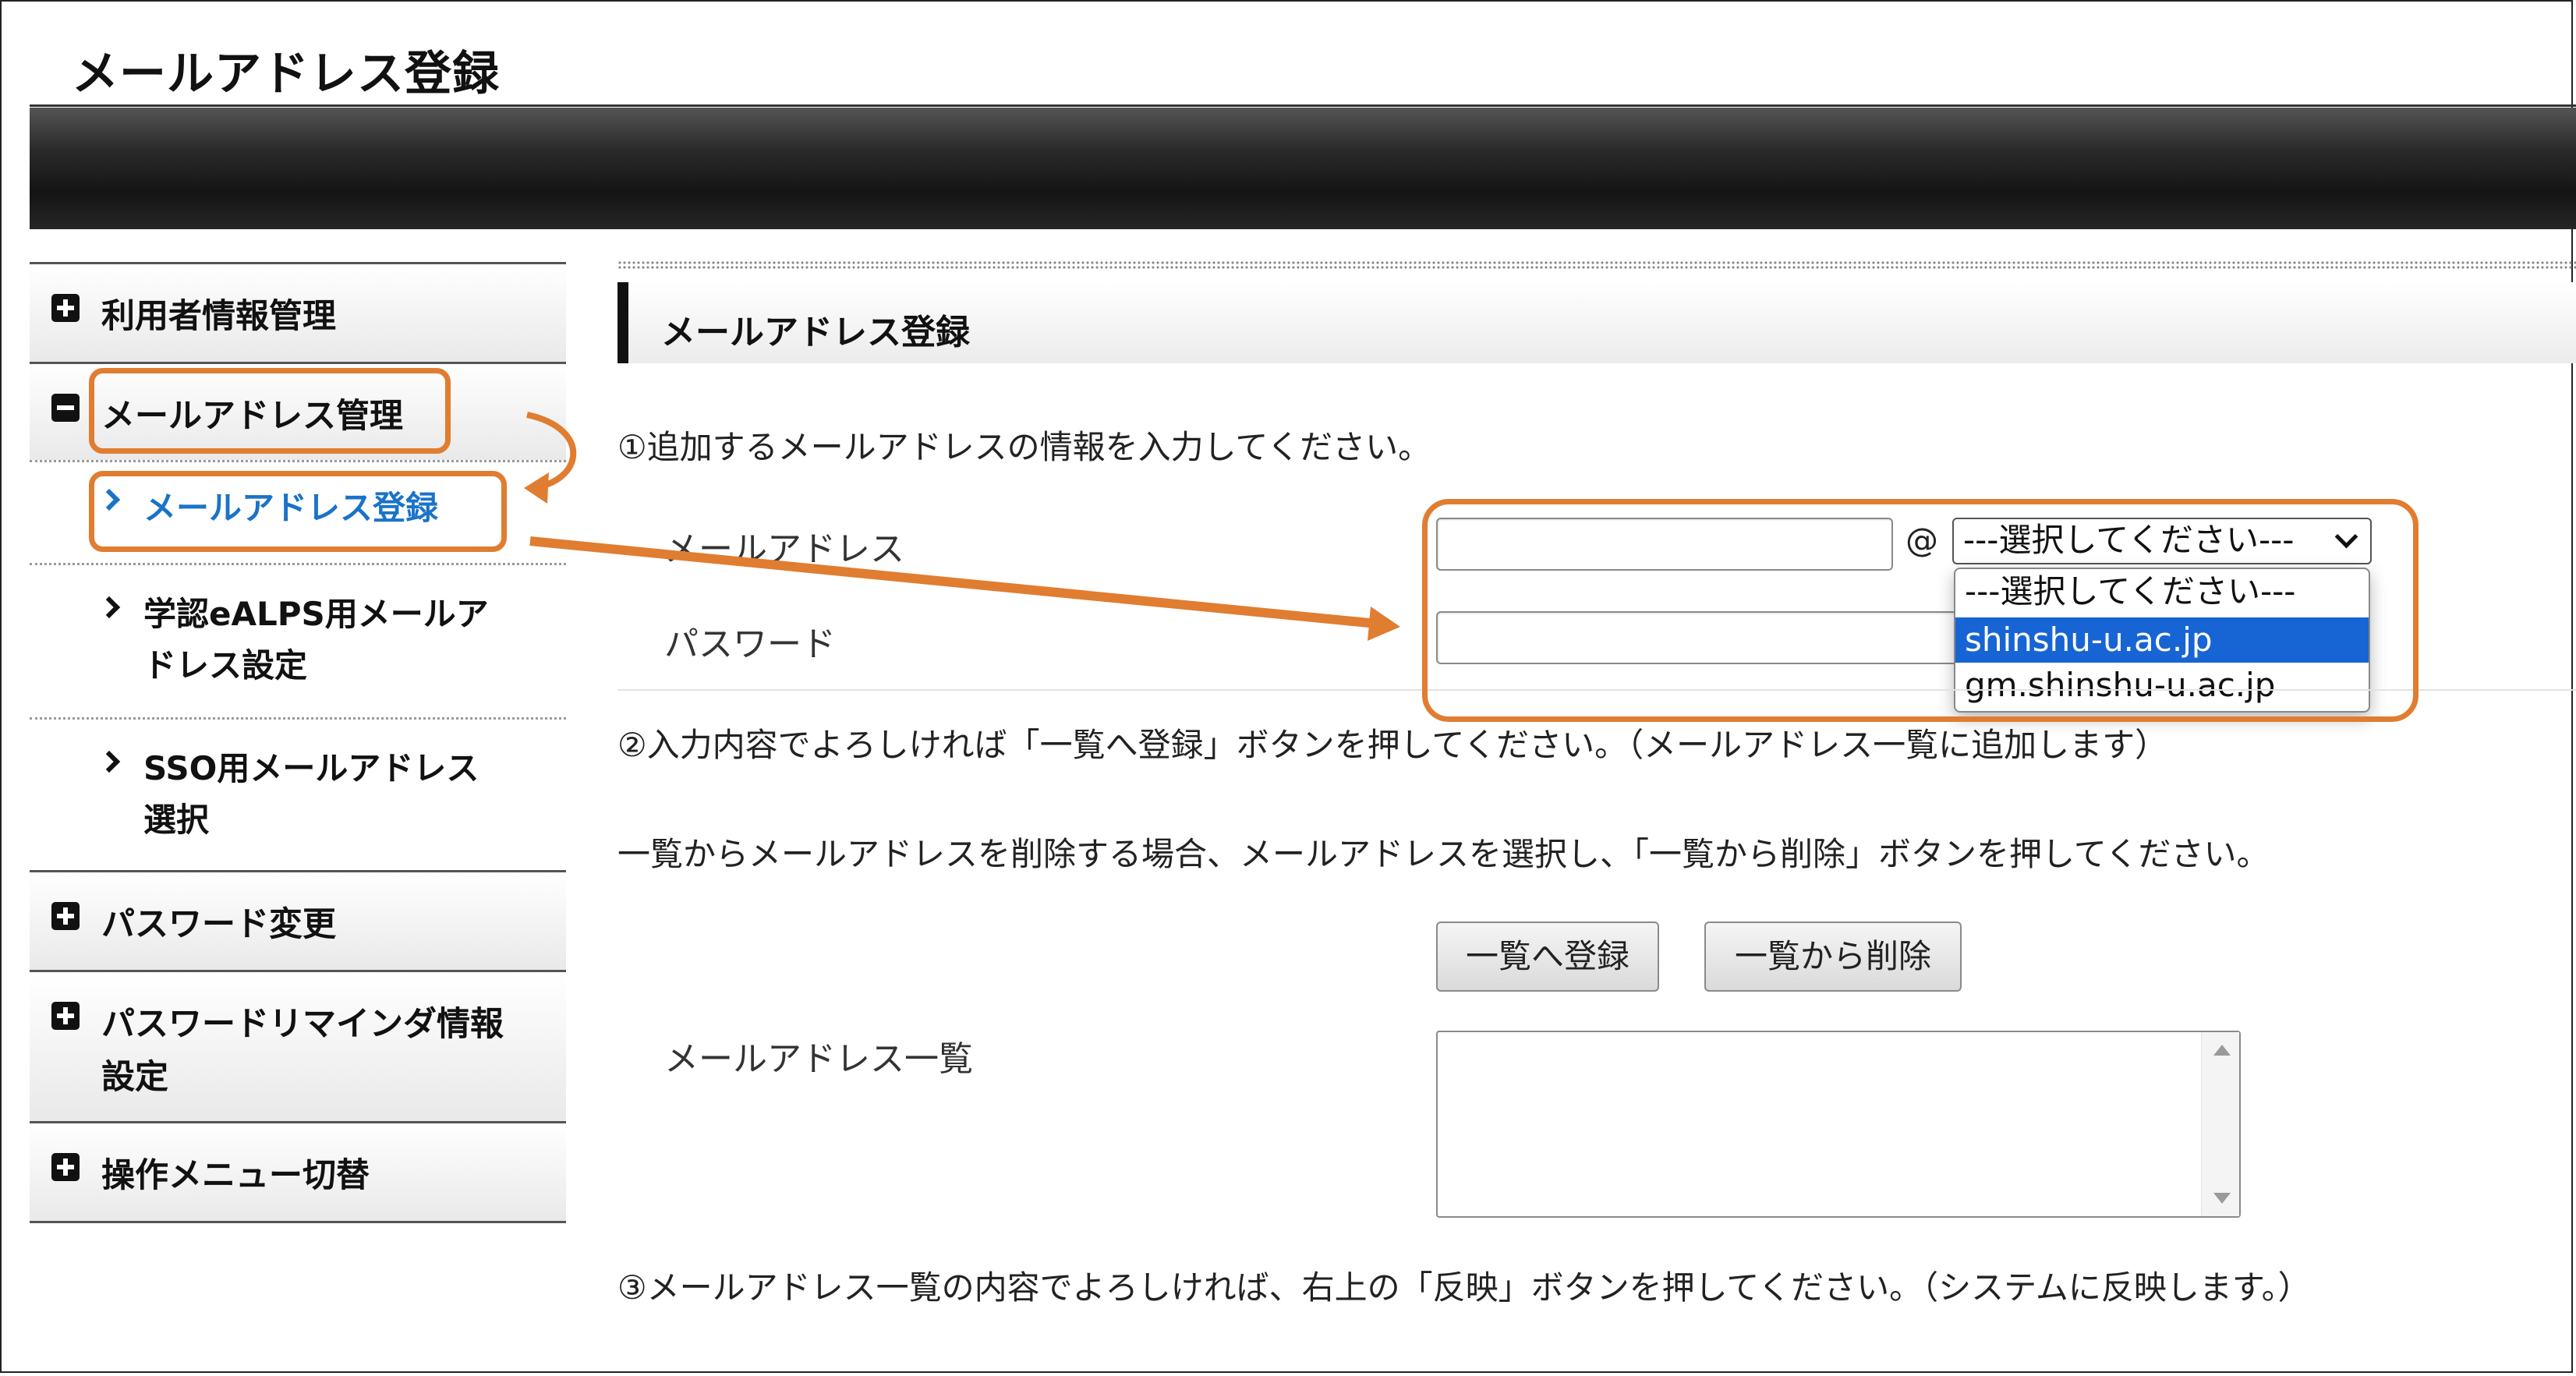 Image resolution: width=2576 pixels, height=1376 pixels. I want to click on straight-arrow-line, so click(953, 582).